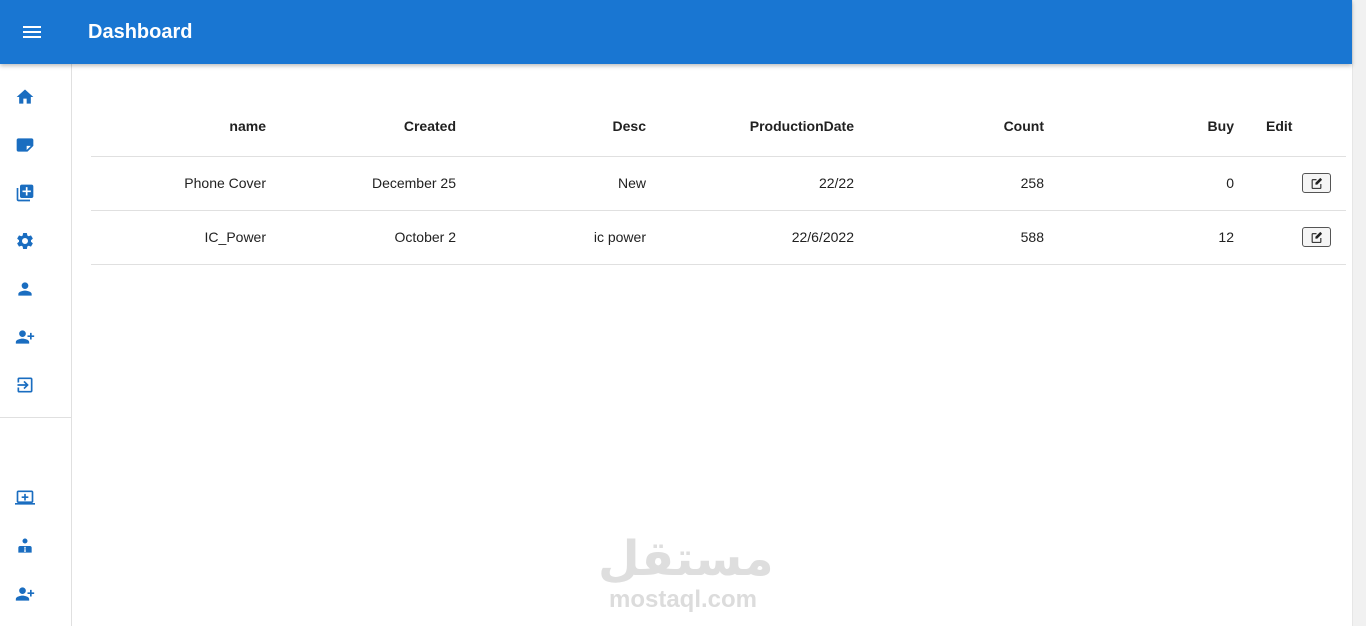 The height and width of the screenshot is (626, 1366). I want to click on menu-button, so click(32, 32).